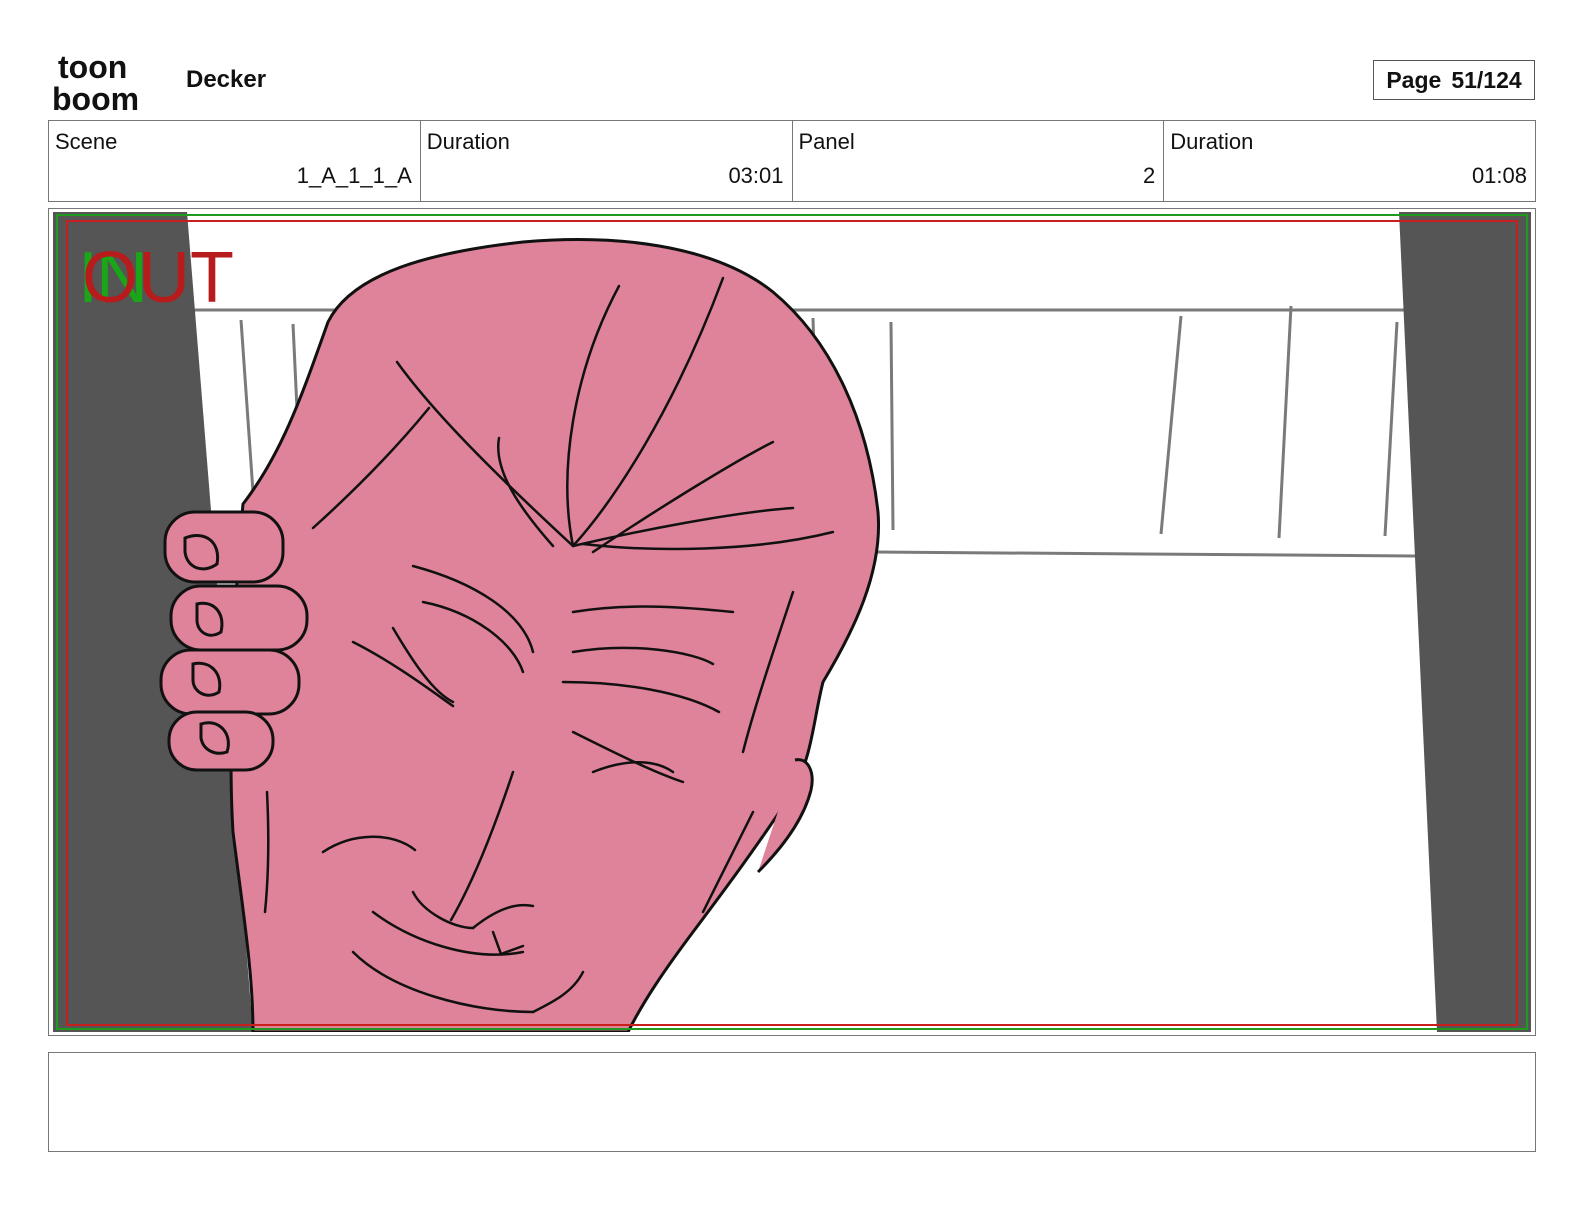 The image size is (1584, 1224). Describe the element at coordinates (354, 175) in the screenshot. I see `scene-value: 1_A_1_1_A` at that location.